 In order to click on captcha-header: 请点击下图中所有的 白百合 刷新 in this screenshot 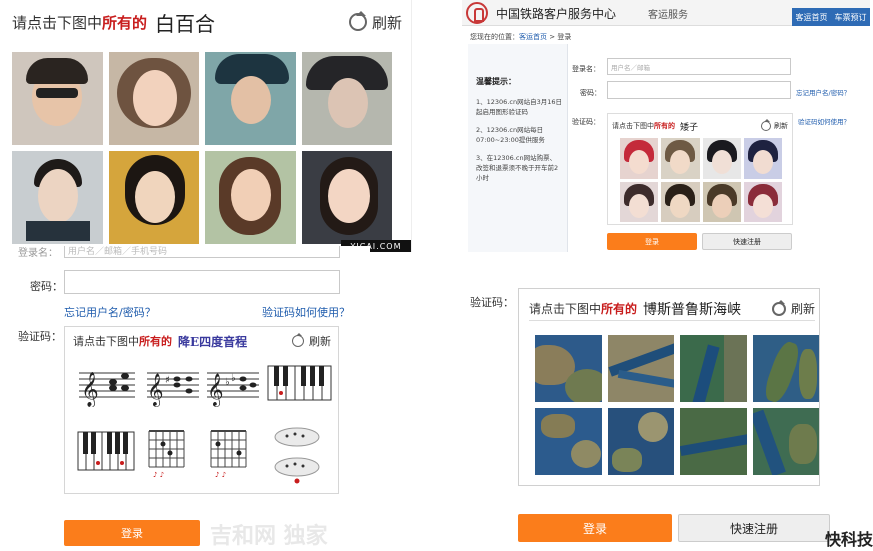, I will do `click(207, 22)`.